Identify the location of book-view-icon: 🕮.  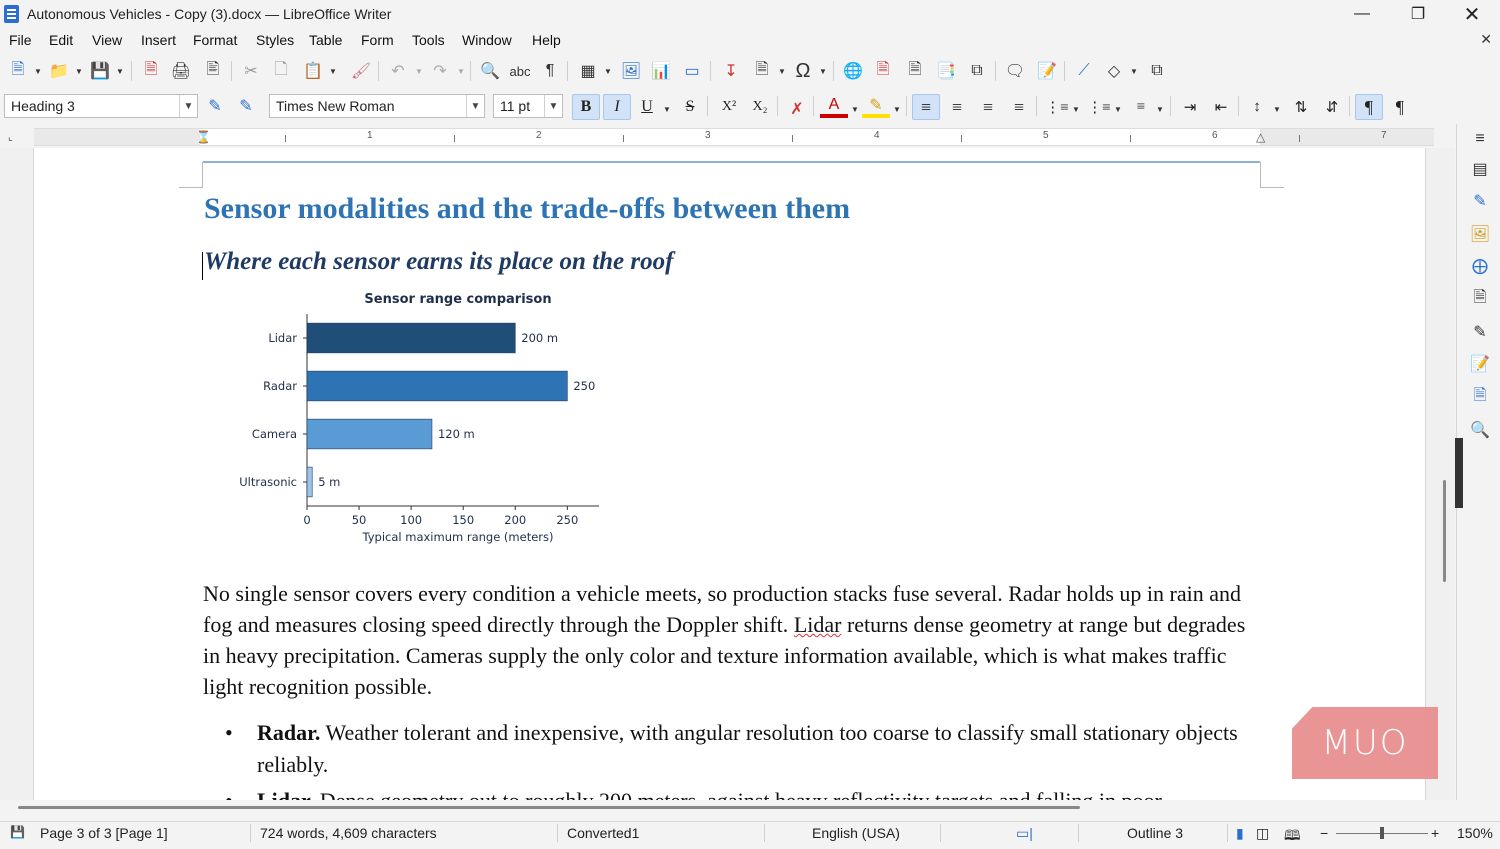
(1292, 837).